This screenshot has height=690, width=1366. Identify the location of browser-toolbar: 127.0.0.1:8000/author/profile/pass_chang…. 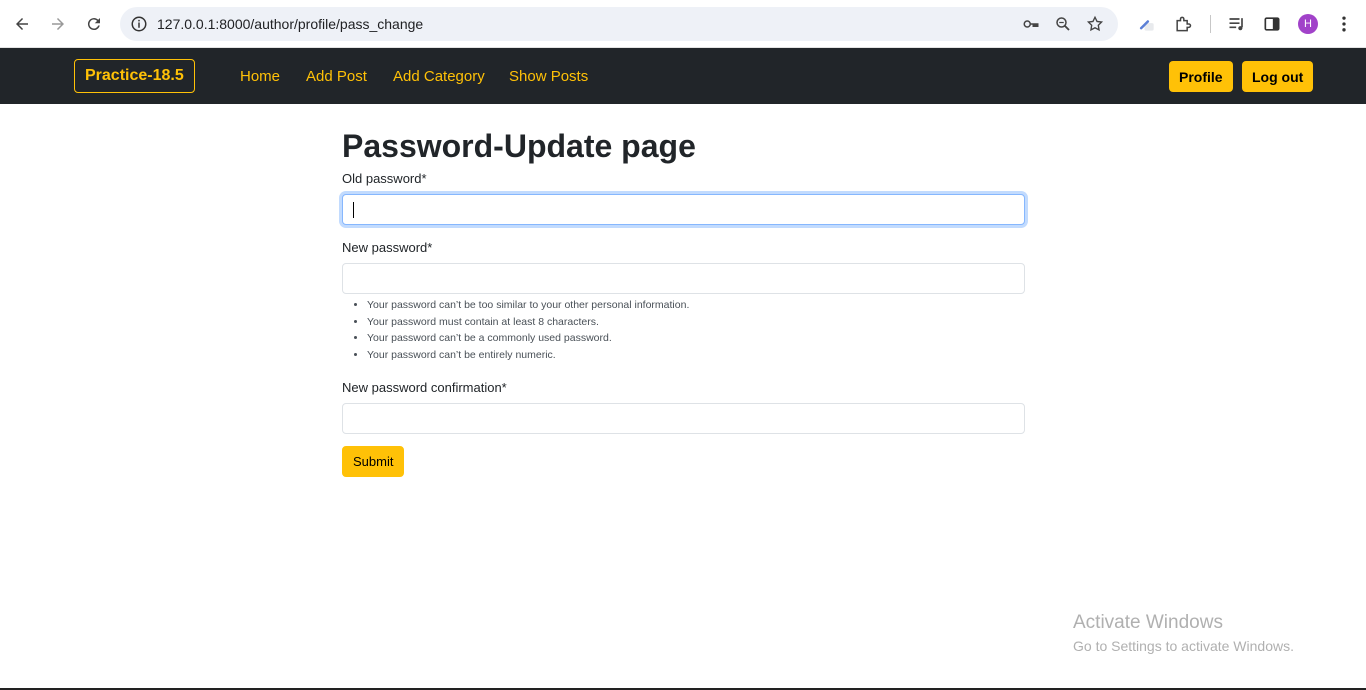
(683, 24).